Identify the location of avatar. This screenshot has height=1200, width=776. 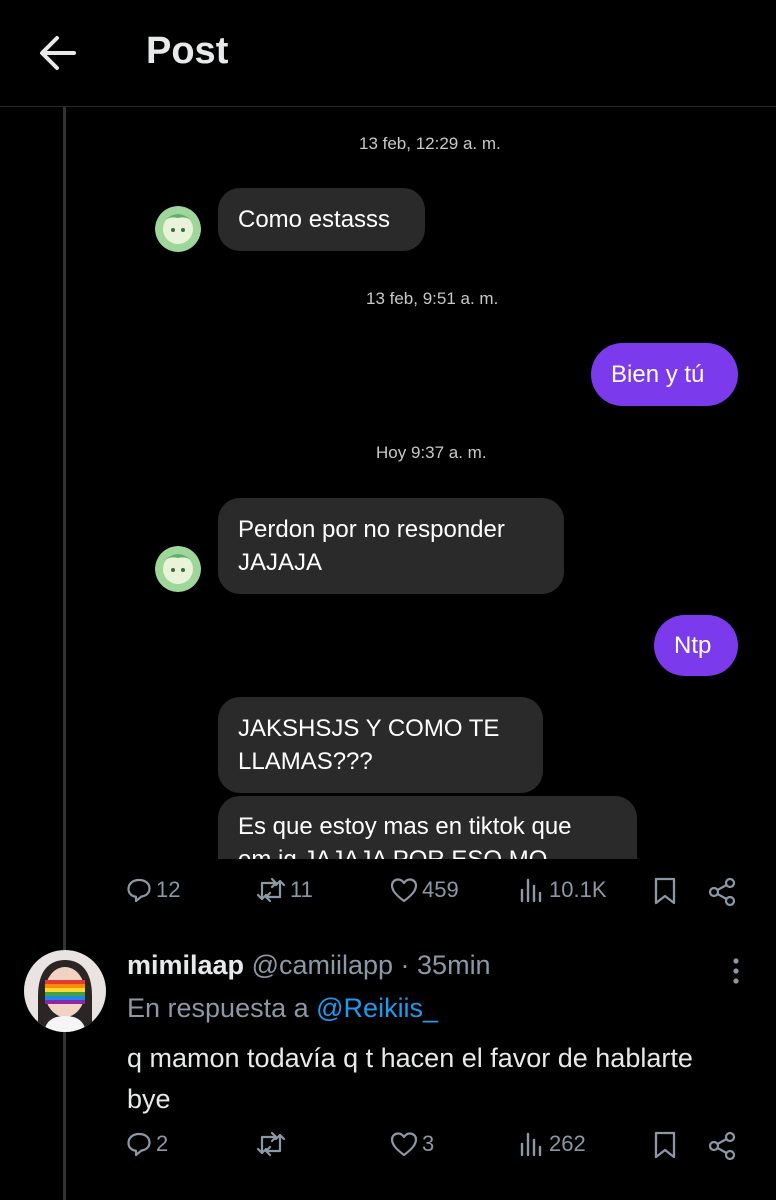
(65, 991).